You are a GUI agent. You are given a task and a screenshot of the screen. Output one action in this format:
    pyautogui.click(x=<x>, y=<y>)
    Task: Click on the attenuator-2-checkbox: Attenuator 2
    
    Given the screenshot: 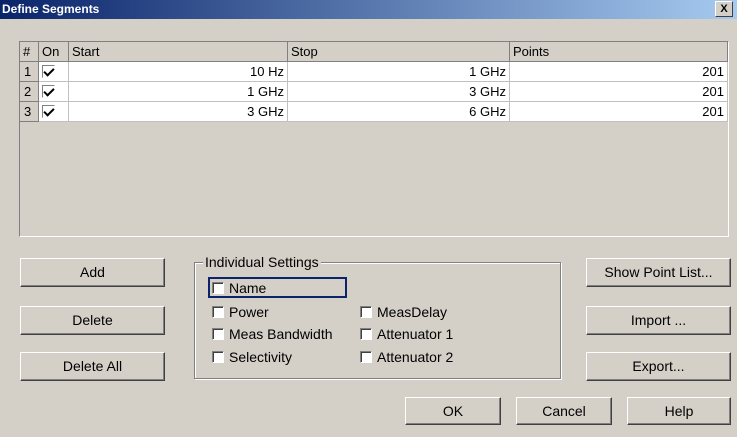 What is the action you would take?
    pyautogui.click(x=406, y=357)
    